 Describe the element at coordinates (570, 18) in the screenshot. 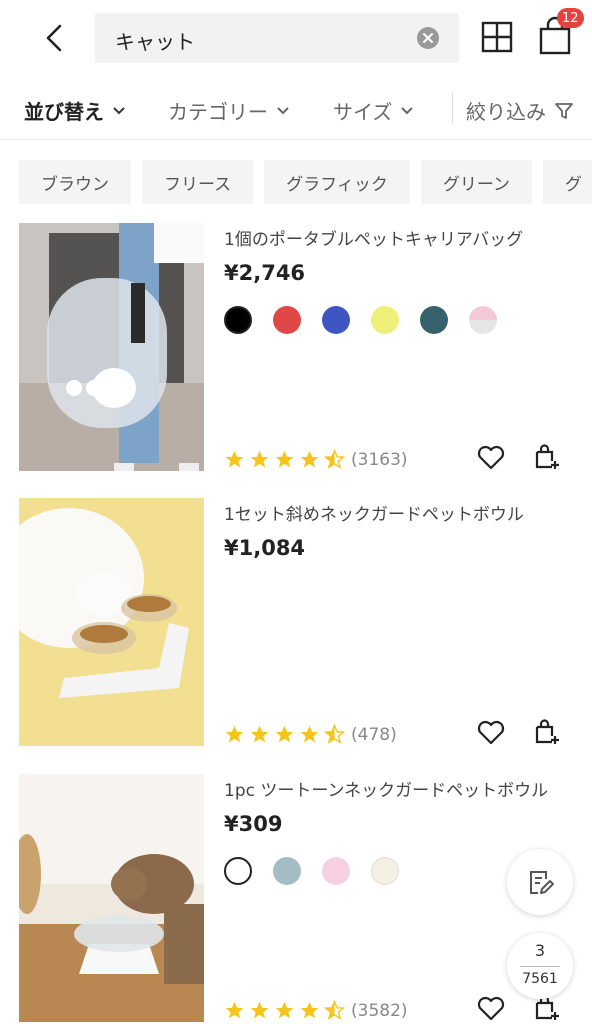

I see `cart-count-badge: 12` at that location.